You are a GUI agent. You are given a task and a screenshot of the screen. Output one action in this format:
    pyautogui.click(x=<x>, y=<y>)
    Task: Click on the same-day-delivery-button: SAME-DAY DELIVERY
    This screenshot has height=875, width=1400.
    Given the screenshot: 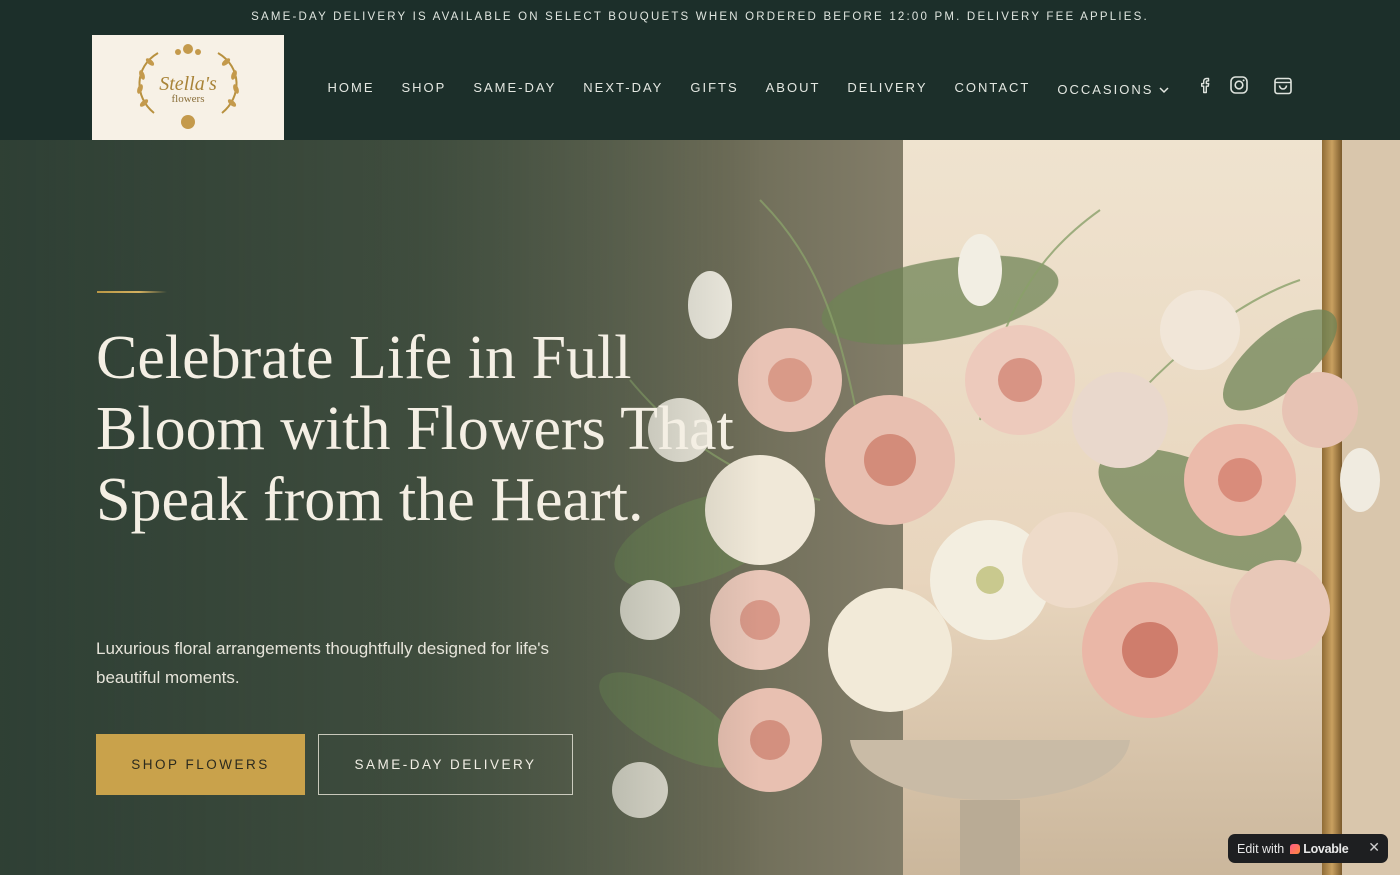 What is the action you would take?
    pyautogui.click(x=445, y=764)
    